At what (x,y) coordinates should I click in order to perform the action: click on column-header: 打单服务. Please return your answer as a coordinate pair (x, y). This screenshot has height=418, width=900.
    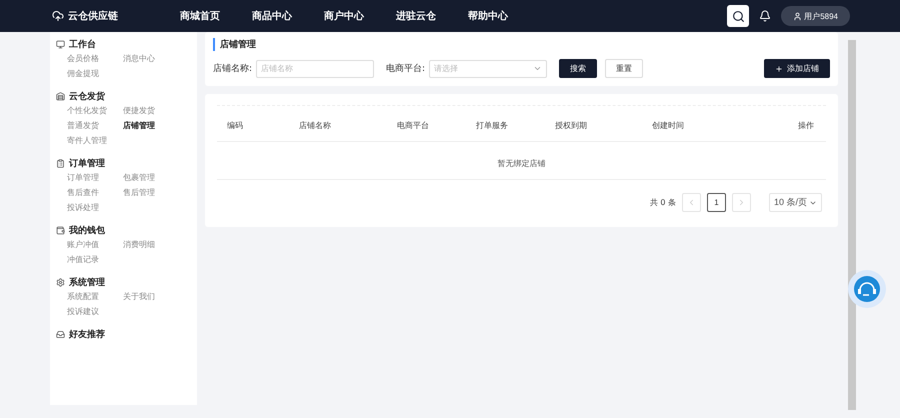
    Looking at the image, I should click on (492, 125).